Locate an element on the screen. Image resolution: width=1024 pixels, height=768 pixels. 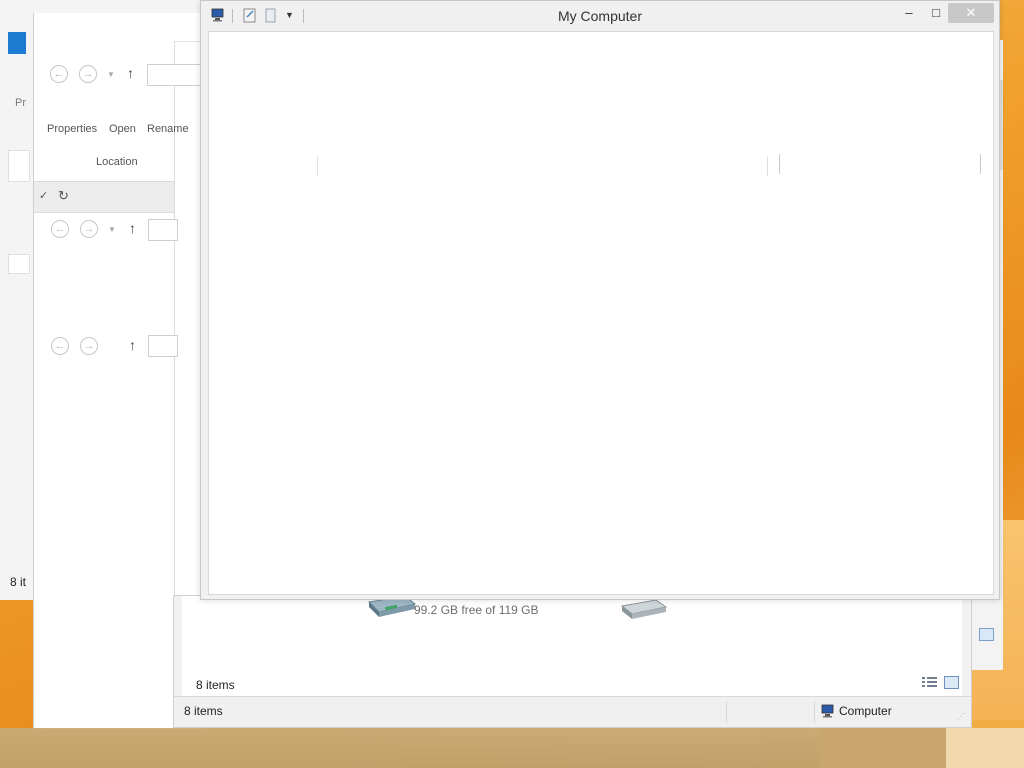
recent-locations-dropdown-icon: ▼ is located at coordinates (111, 74).